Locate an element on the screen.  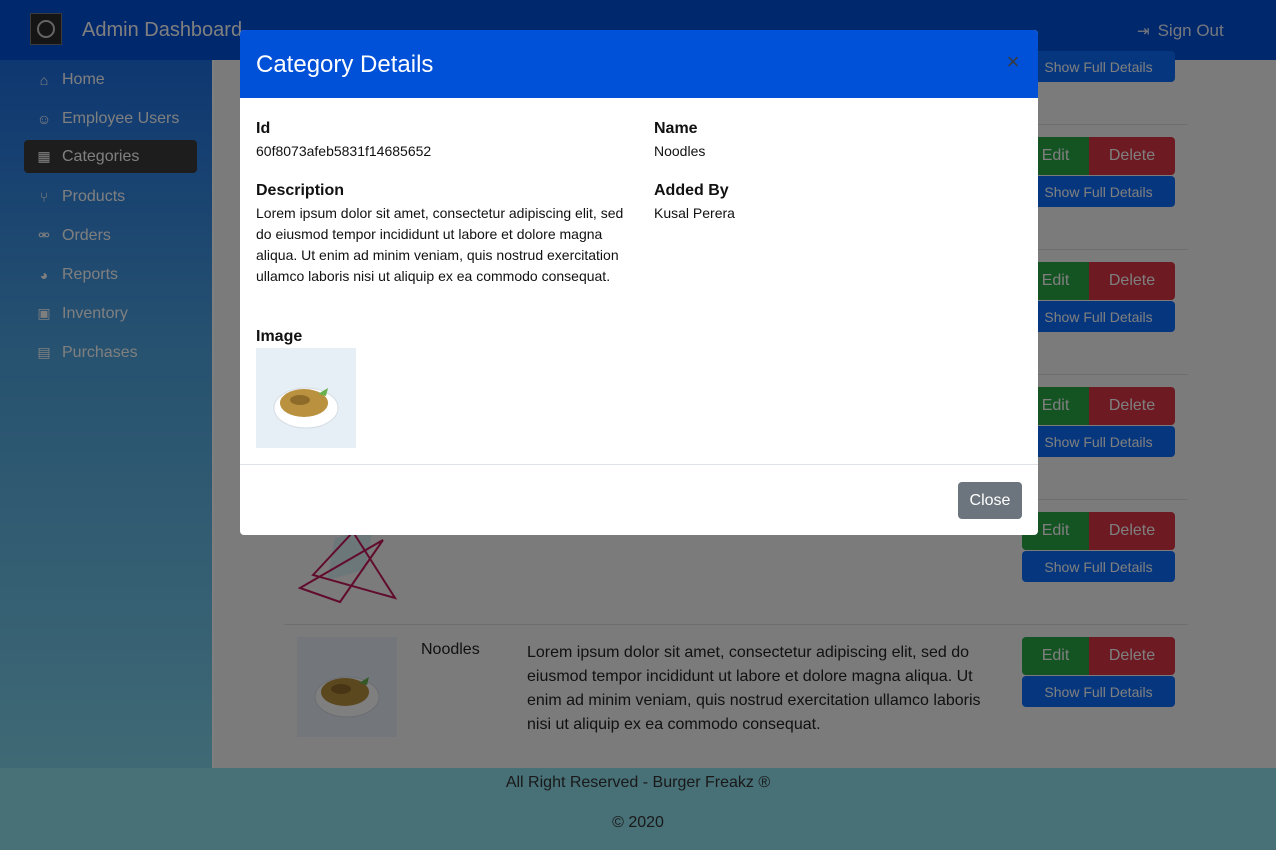
id-label: Id is located at coordinates (263, 128).